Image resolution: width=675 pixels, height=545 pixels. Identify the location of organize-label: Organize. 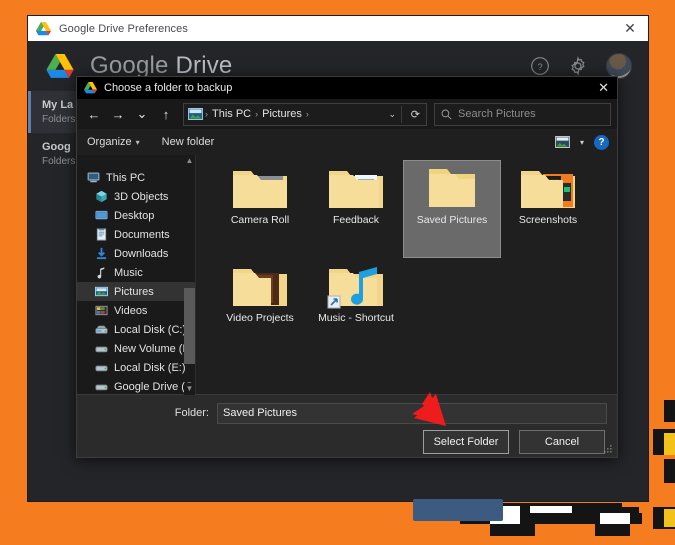
(109, 142).